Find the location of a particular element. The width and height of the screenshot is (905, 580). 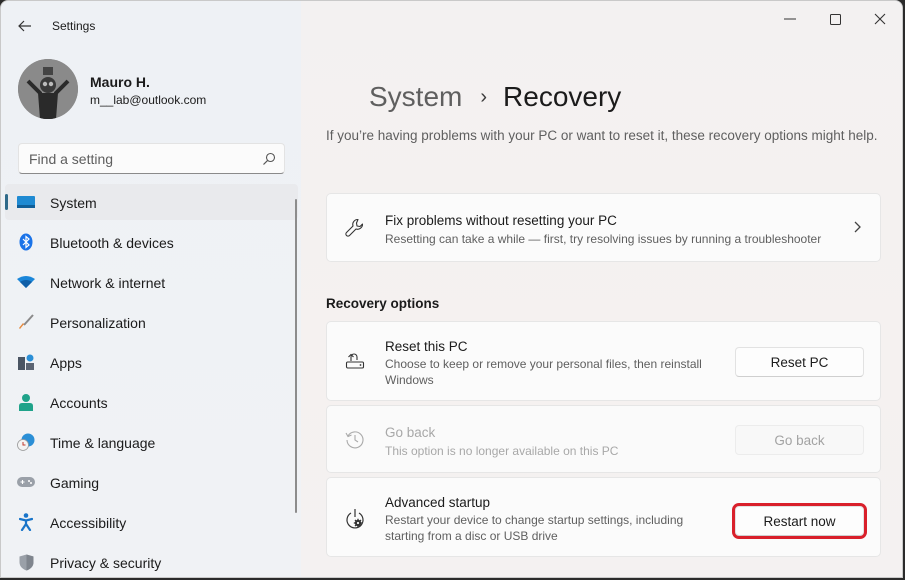

sidebar-item-time-language: Time & language is located at coordinates (151, 442).